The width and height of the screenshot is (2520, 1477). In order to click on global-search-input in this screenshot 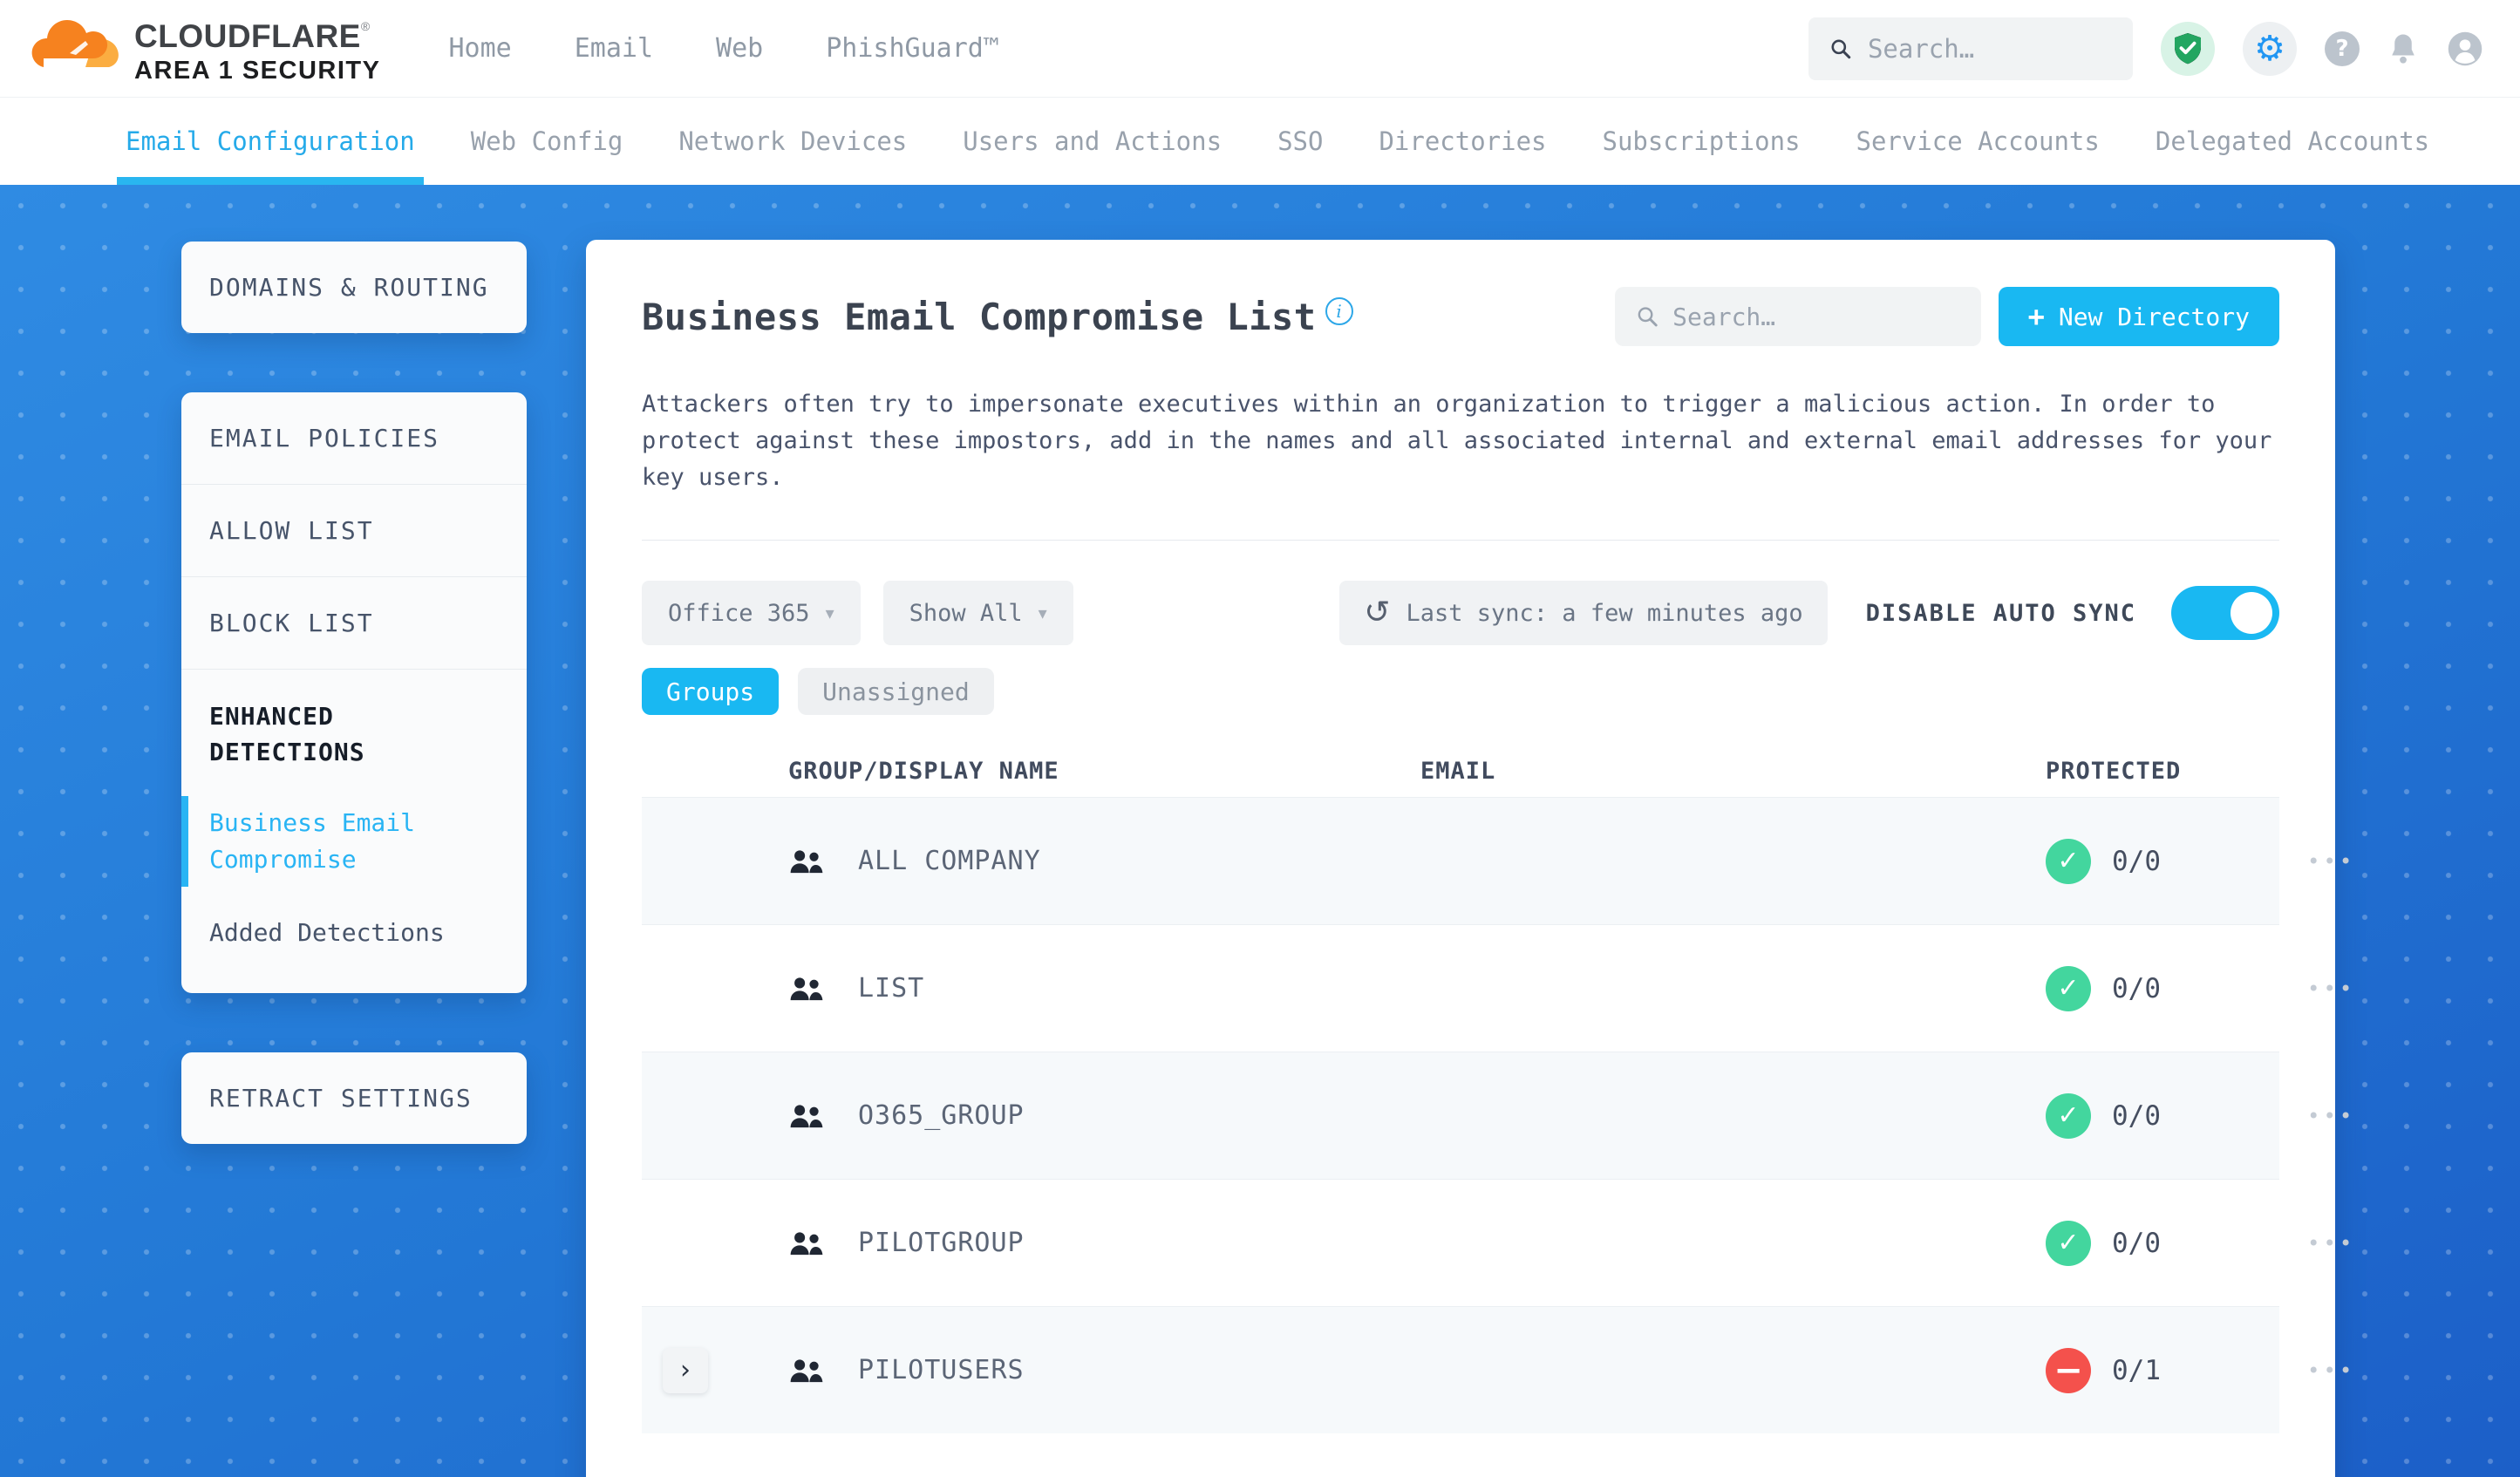, I will do `click(1989, 49)`.